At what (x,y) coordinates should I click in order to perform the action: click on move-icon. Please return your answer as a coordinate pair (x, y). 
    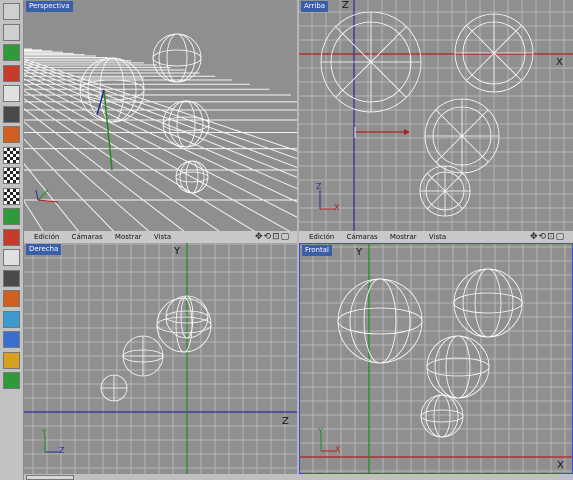
    Looking at the image, I should click on (11, 216).